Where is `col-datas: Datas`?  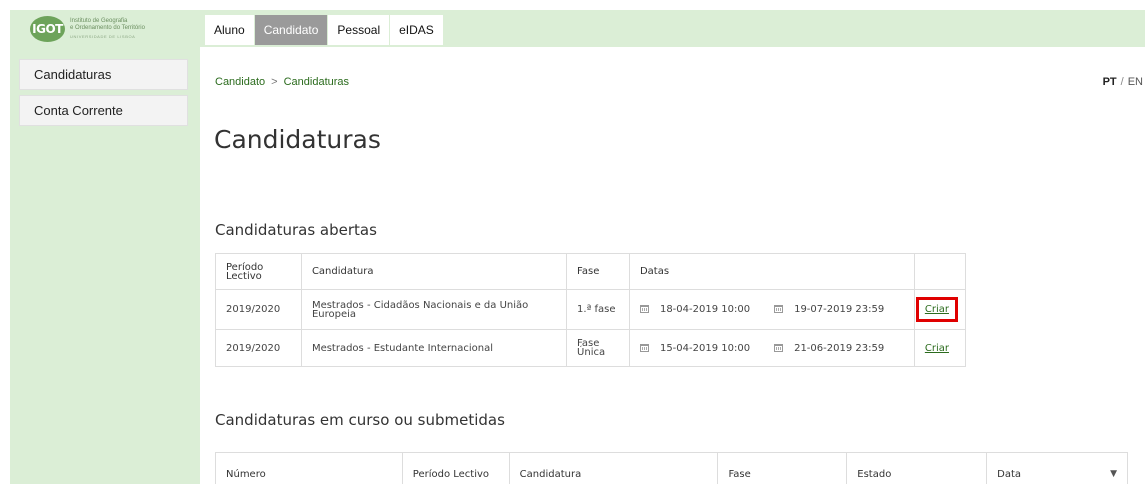 col-datas: Datas is located at coordinates (771, 271).